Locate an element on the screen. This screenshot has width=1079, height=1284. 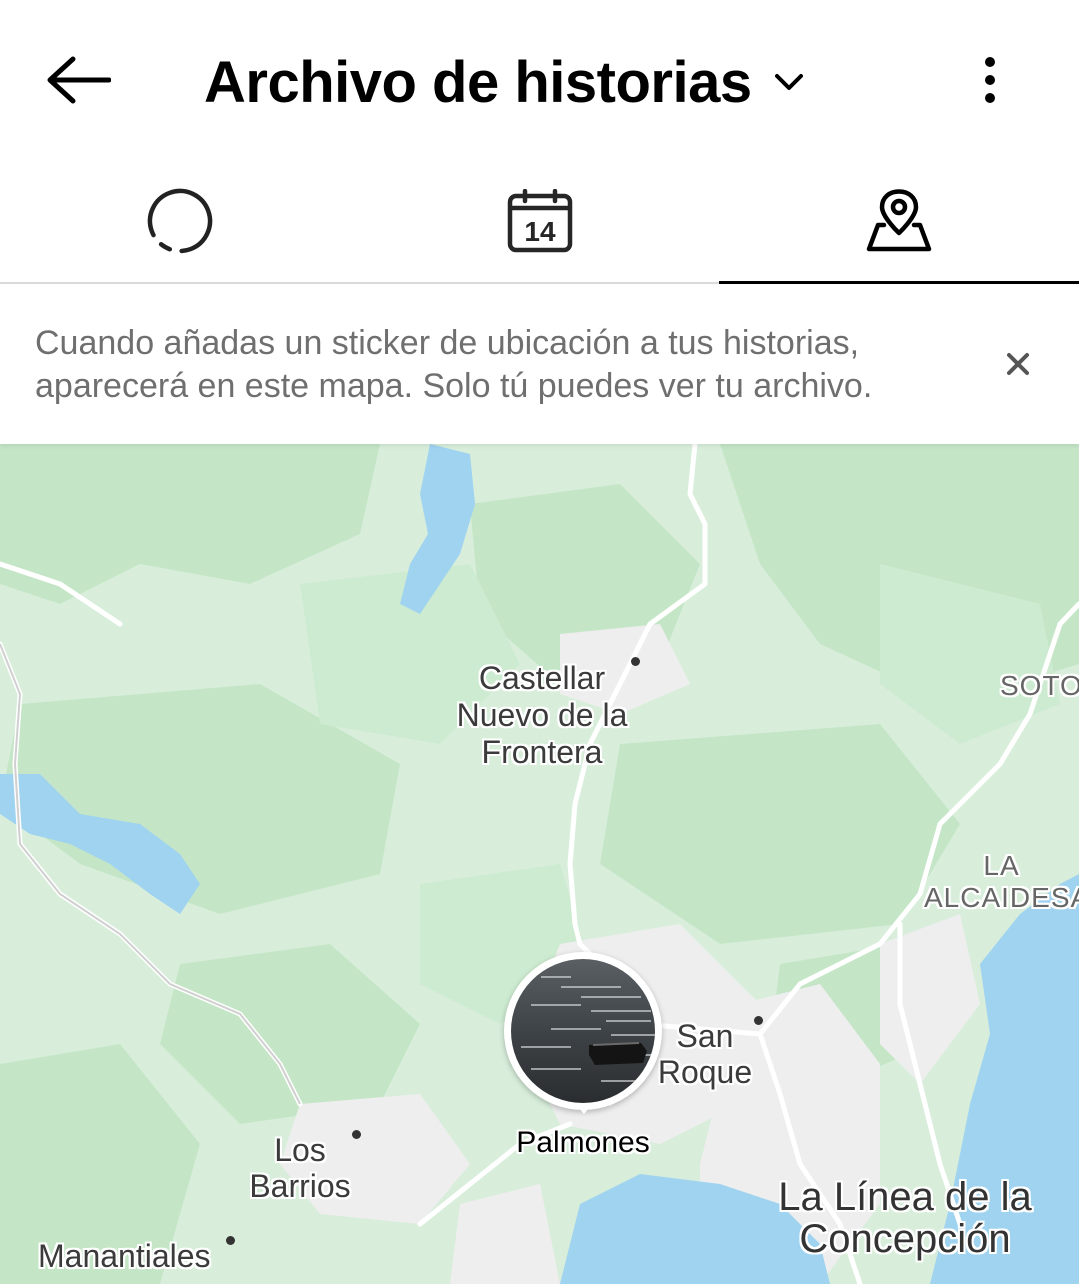
map-label-la-alcaidesa: LA ALCAIDESA is located at coordinates (1001, 881).